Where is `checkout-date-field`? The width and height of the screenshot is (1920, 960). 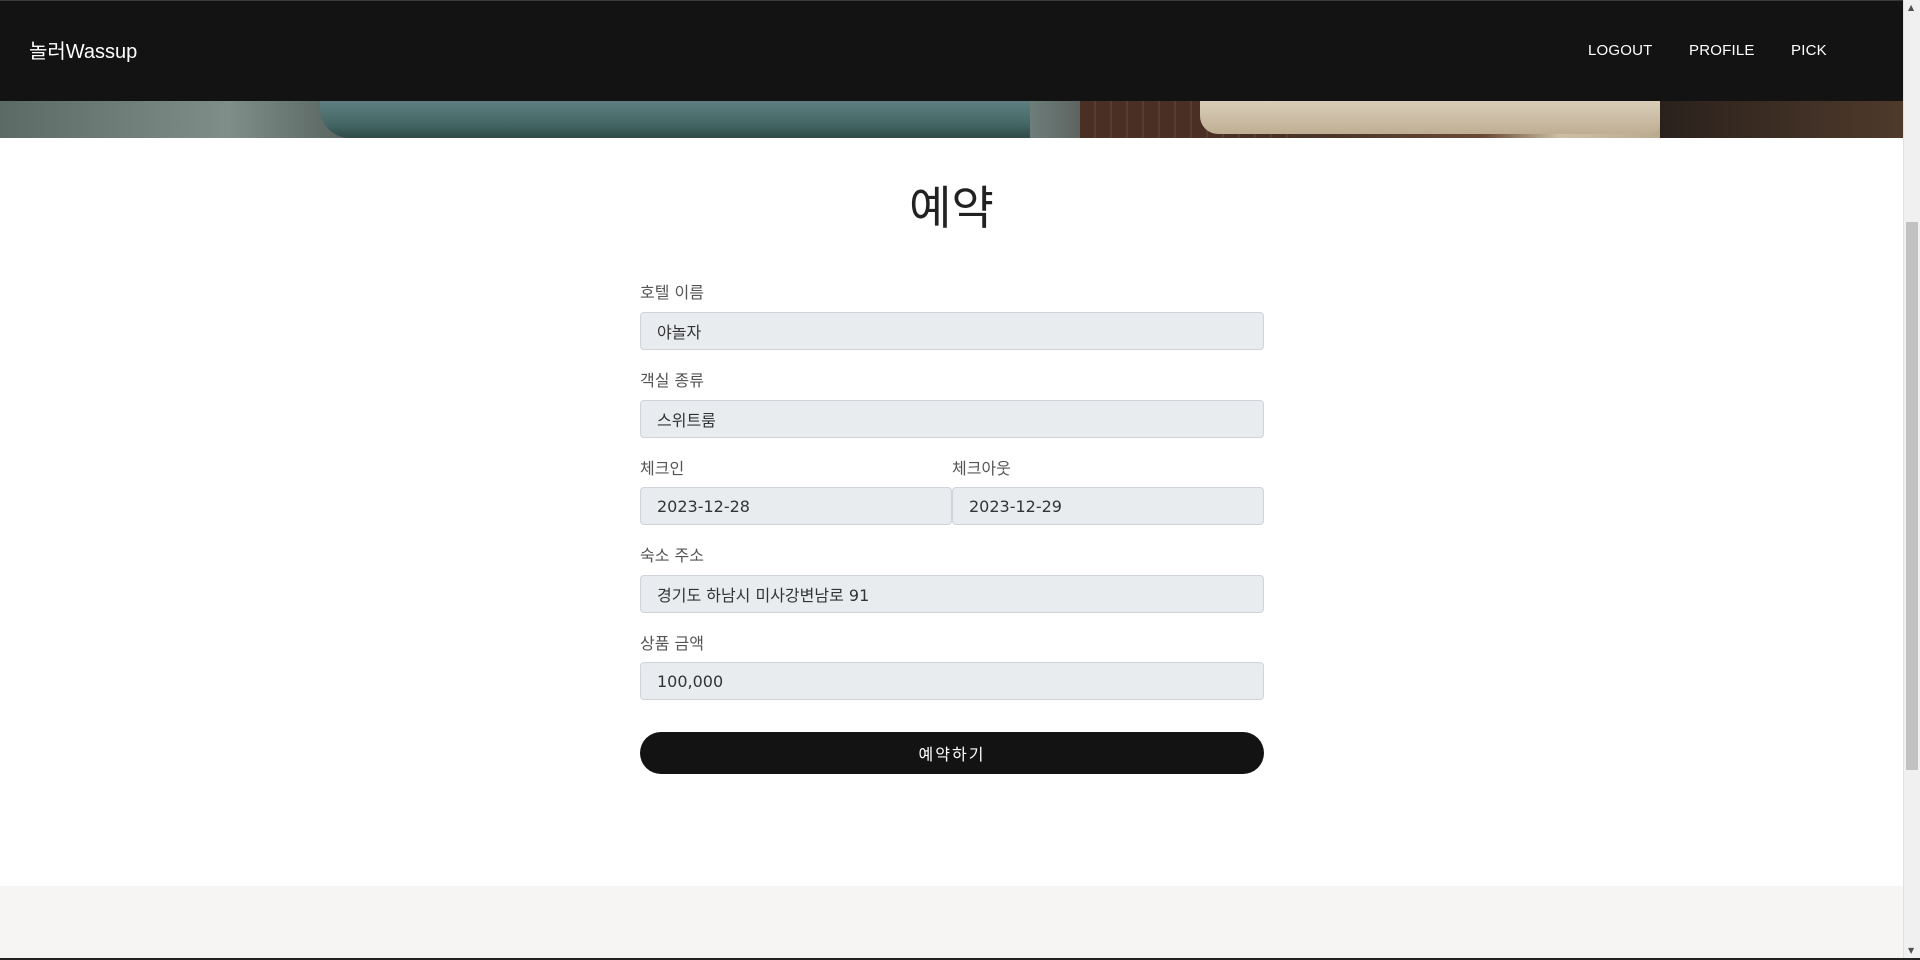 checkout-date-field is located at coordinates (1108, 506).